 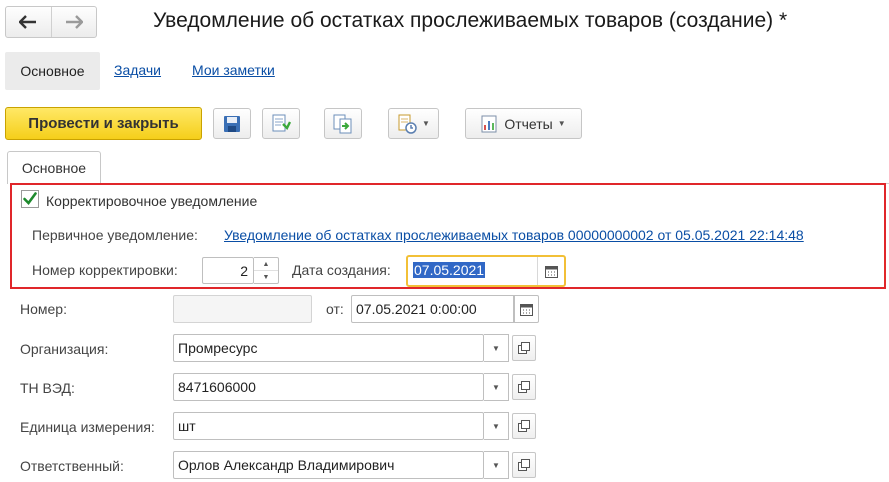 What do you see at coordinates (328, 465) in the screenshot?
I see `responsible-input: Орлов Александр Владимирович` at bounding box center [328, 465].